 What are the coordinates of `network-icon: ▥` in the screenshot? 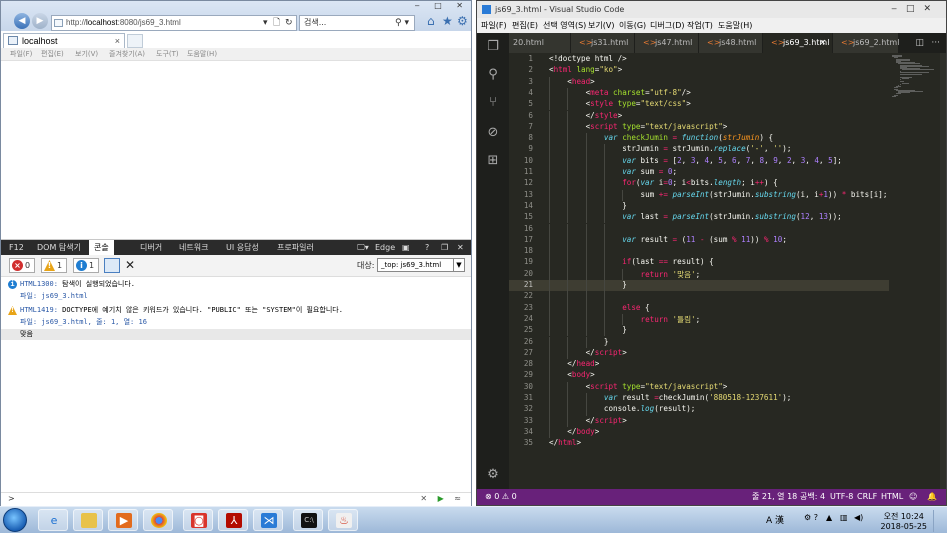 It's located at (844, 517).